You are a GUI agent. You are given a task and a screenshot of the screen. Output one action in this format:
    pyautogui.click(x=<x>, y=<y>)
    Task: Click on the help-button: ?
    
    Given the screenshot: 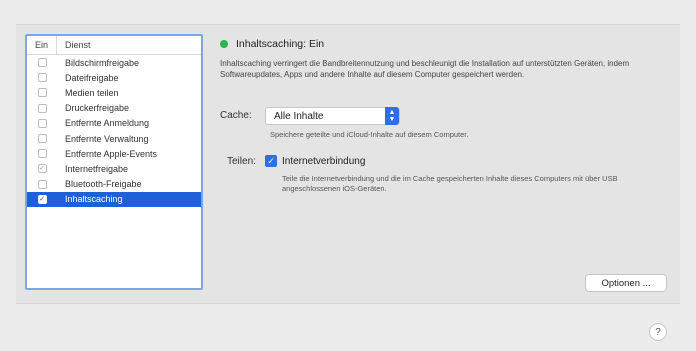 What is the action you would take?
    pyautogui.click(x=658, y=332)
    